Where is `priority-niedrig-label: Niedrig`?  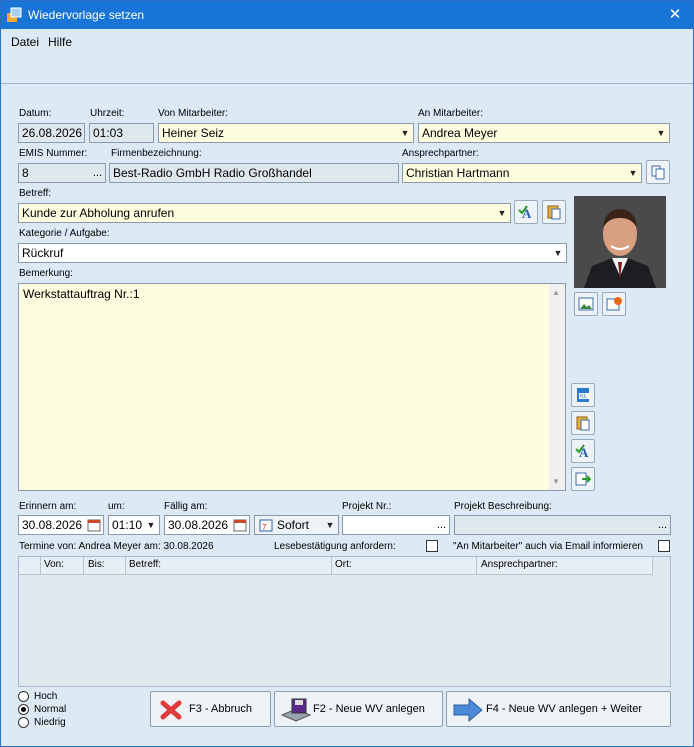
priority-niedrig-label: Niedrig is located at coordinates (50, 722).